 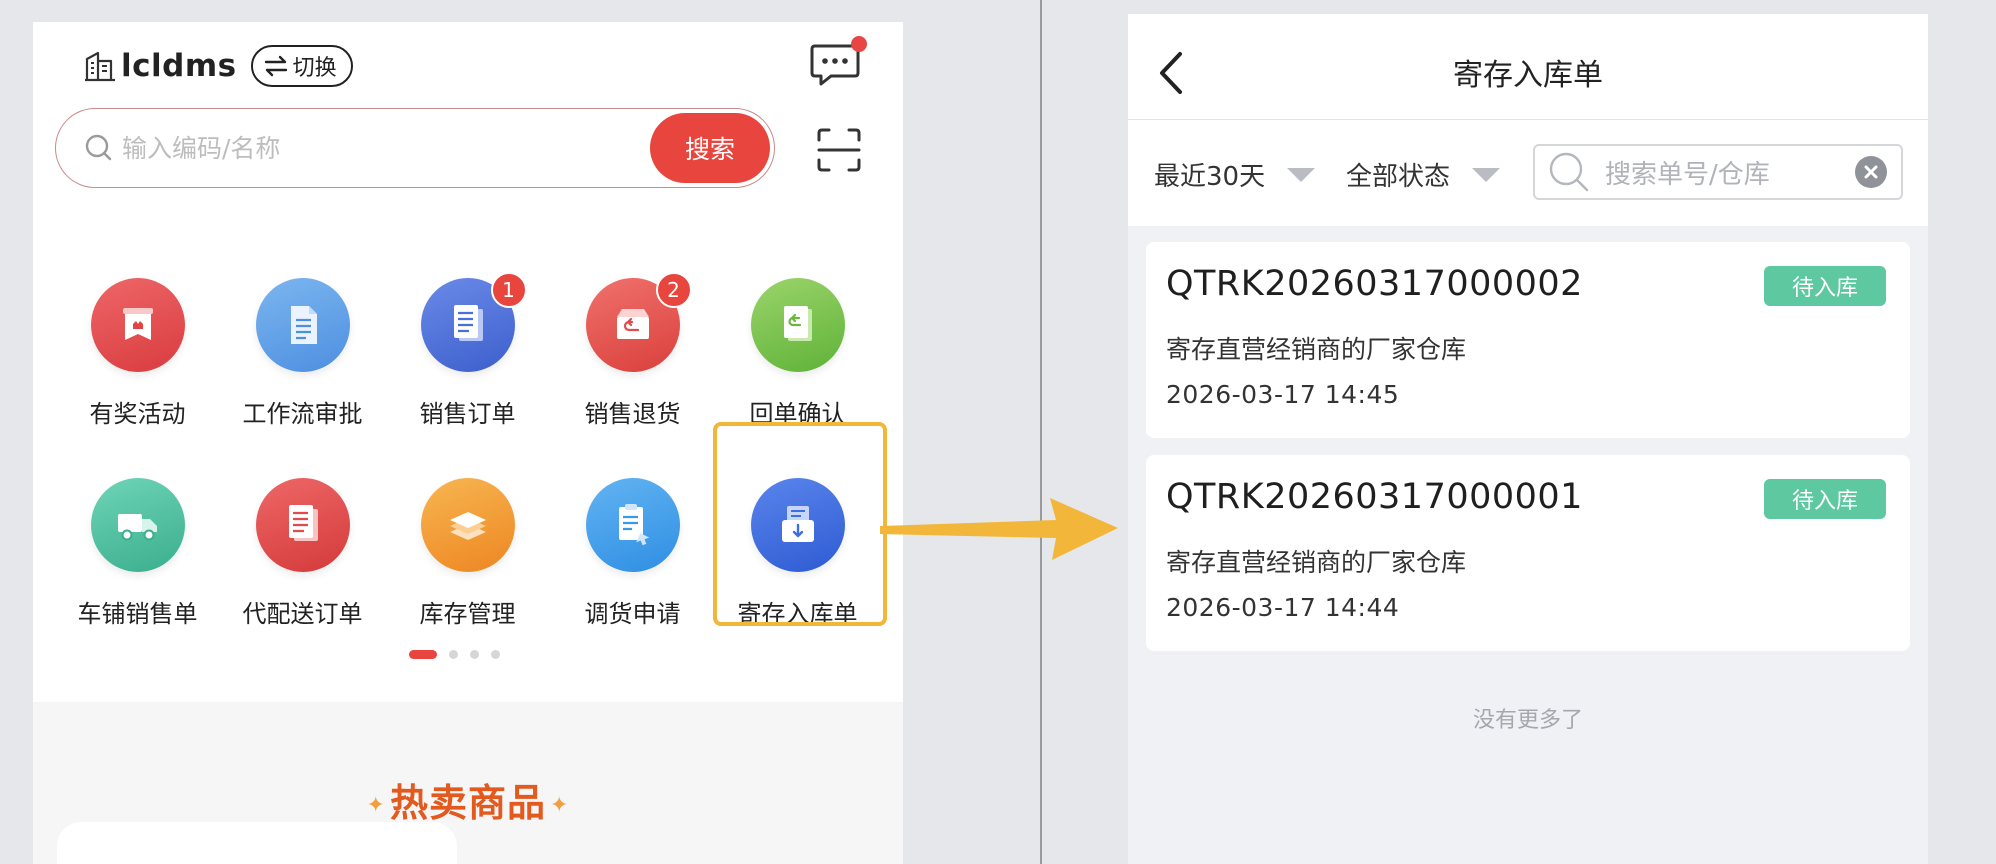 I want to click on menu-item-inventory: 库存管理, so click(x=467, y=563).